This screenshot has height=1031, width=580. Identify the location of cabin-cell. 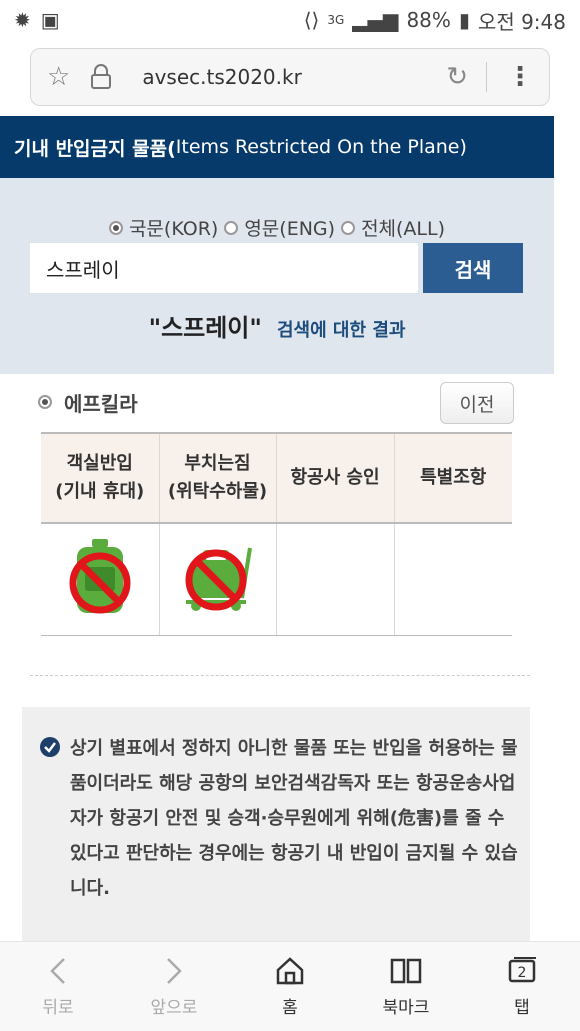
(100, 579).